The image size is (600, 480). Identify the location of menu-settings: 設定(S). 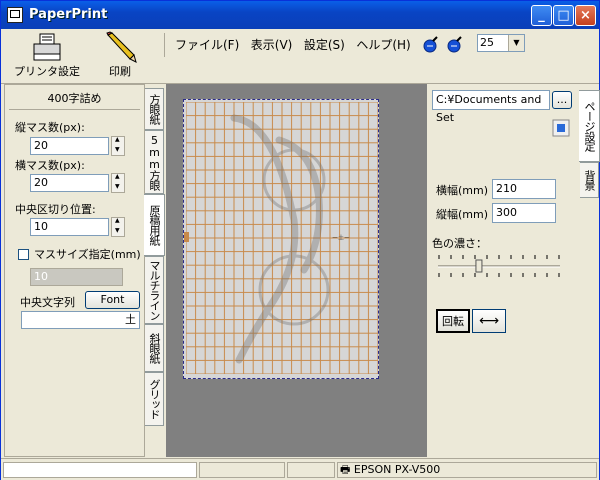
(324, 44).